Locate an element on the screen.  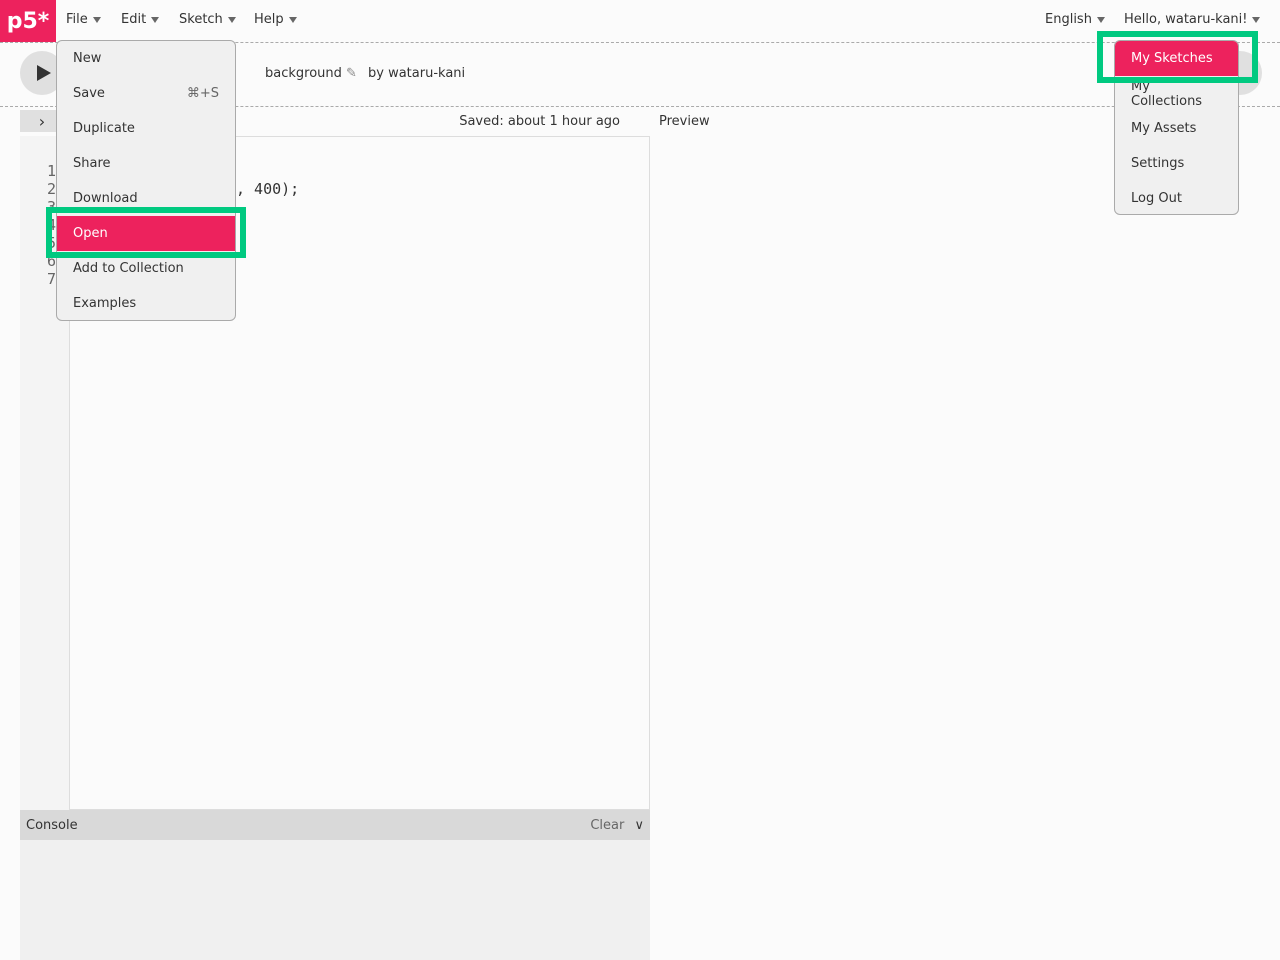
preview-label: Preview is located at coordinates (684, 121).